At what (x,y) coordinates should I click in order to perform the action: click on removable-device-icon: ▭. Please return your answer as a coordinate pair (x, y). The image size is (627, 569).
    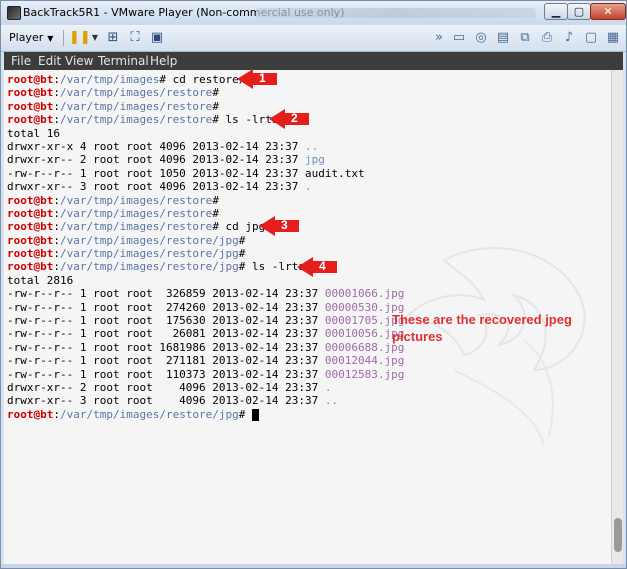
    Looking at the image, I should click on (459, 38).